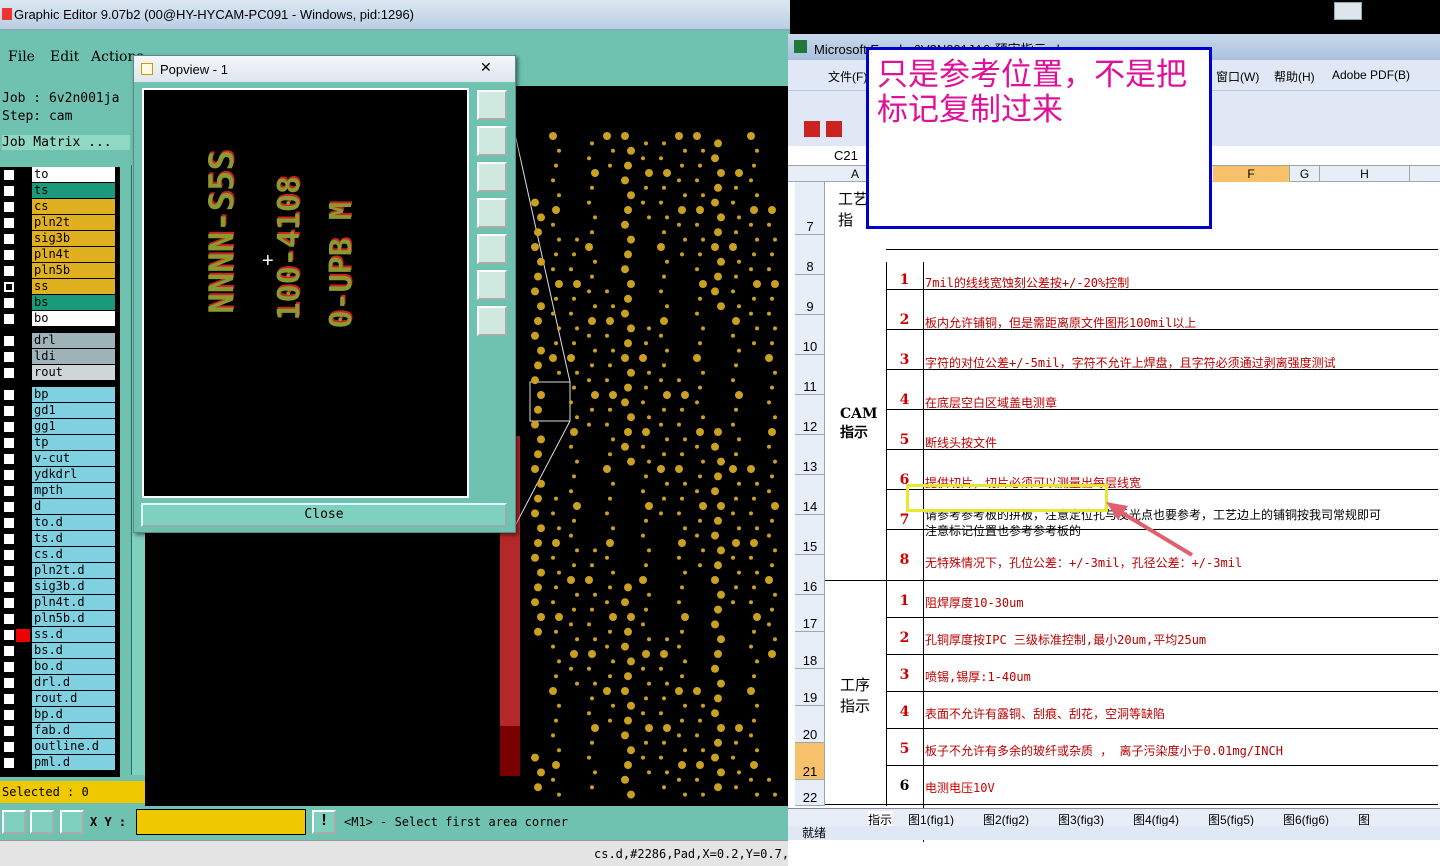 Image resolution: width=1440 pixels, height=866 pixels. I want to click on row-header: 11, so click(810, 375).